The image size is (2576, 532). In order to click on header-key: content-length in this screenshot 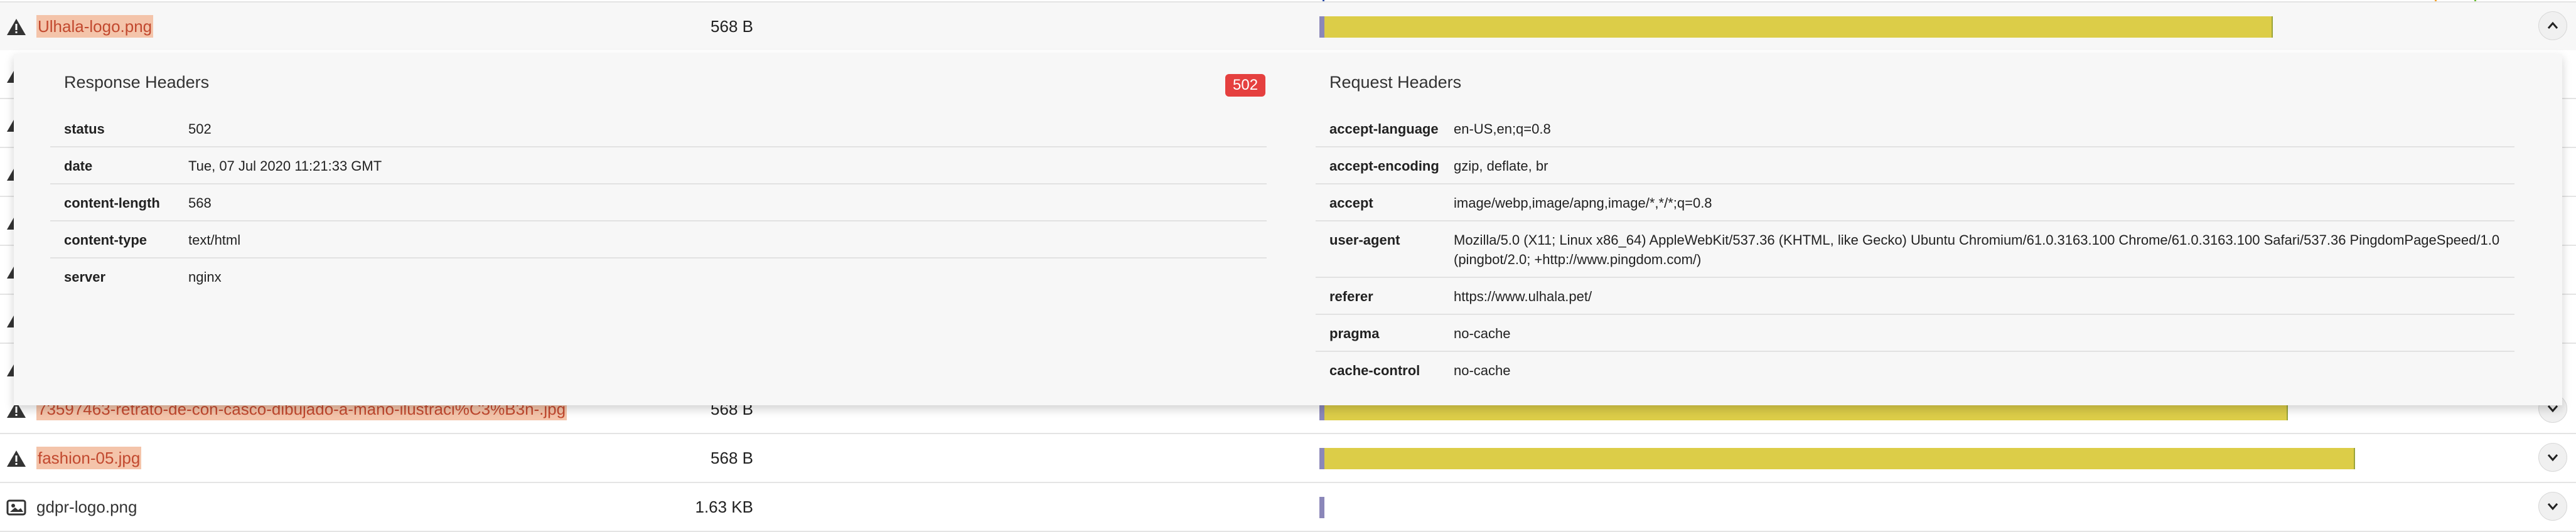, I will do `click(119, 202)`.